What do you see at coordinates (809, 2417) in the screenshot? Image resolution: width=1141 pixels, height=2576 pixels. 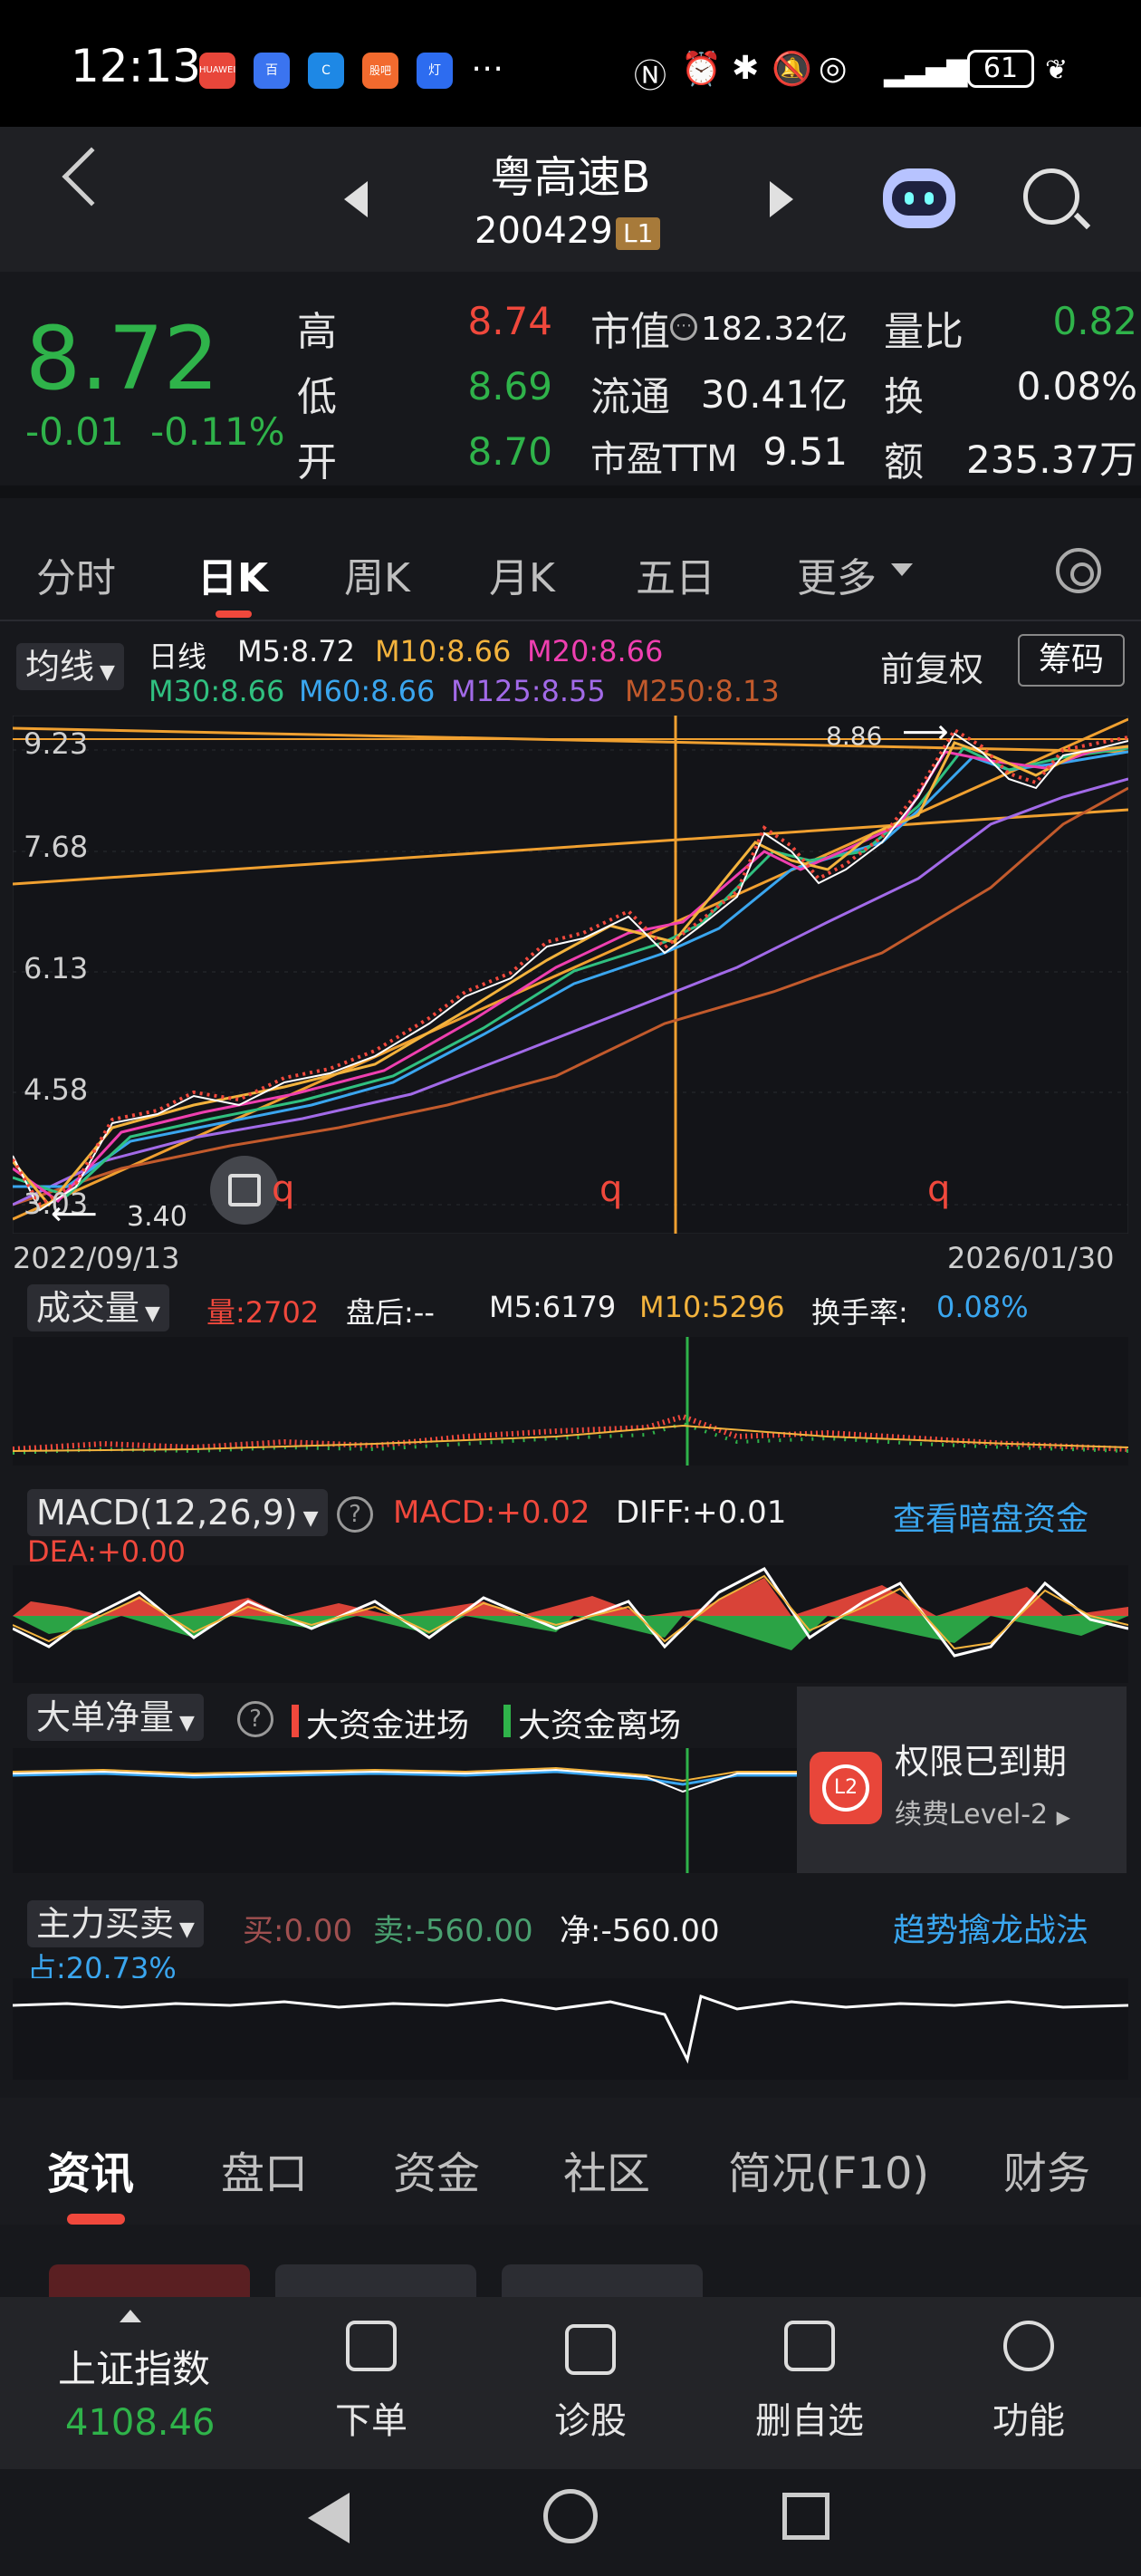 I see `remove-watchlist-button: 删自选` at bounding box center [809, 2417].